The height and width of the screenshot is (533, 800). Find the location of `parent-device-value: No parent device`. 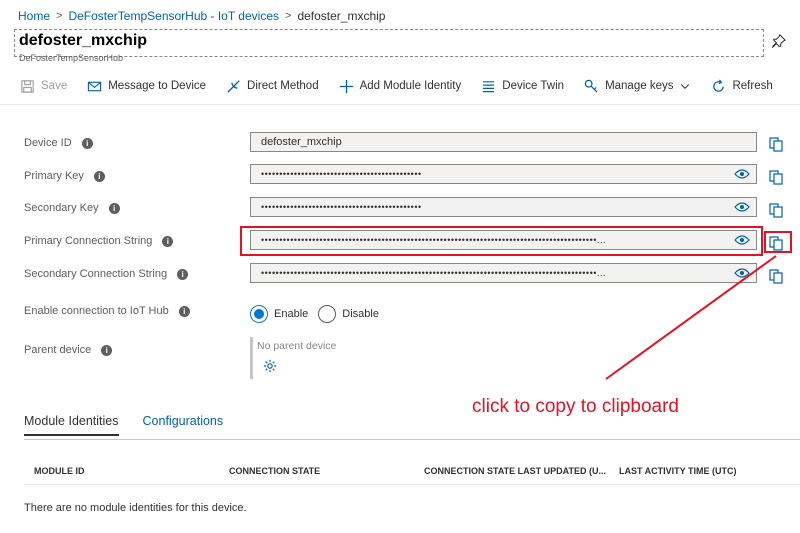

parent-device-value: No parent device is located at coordinates (297, 346).